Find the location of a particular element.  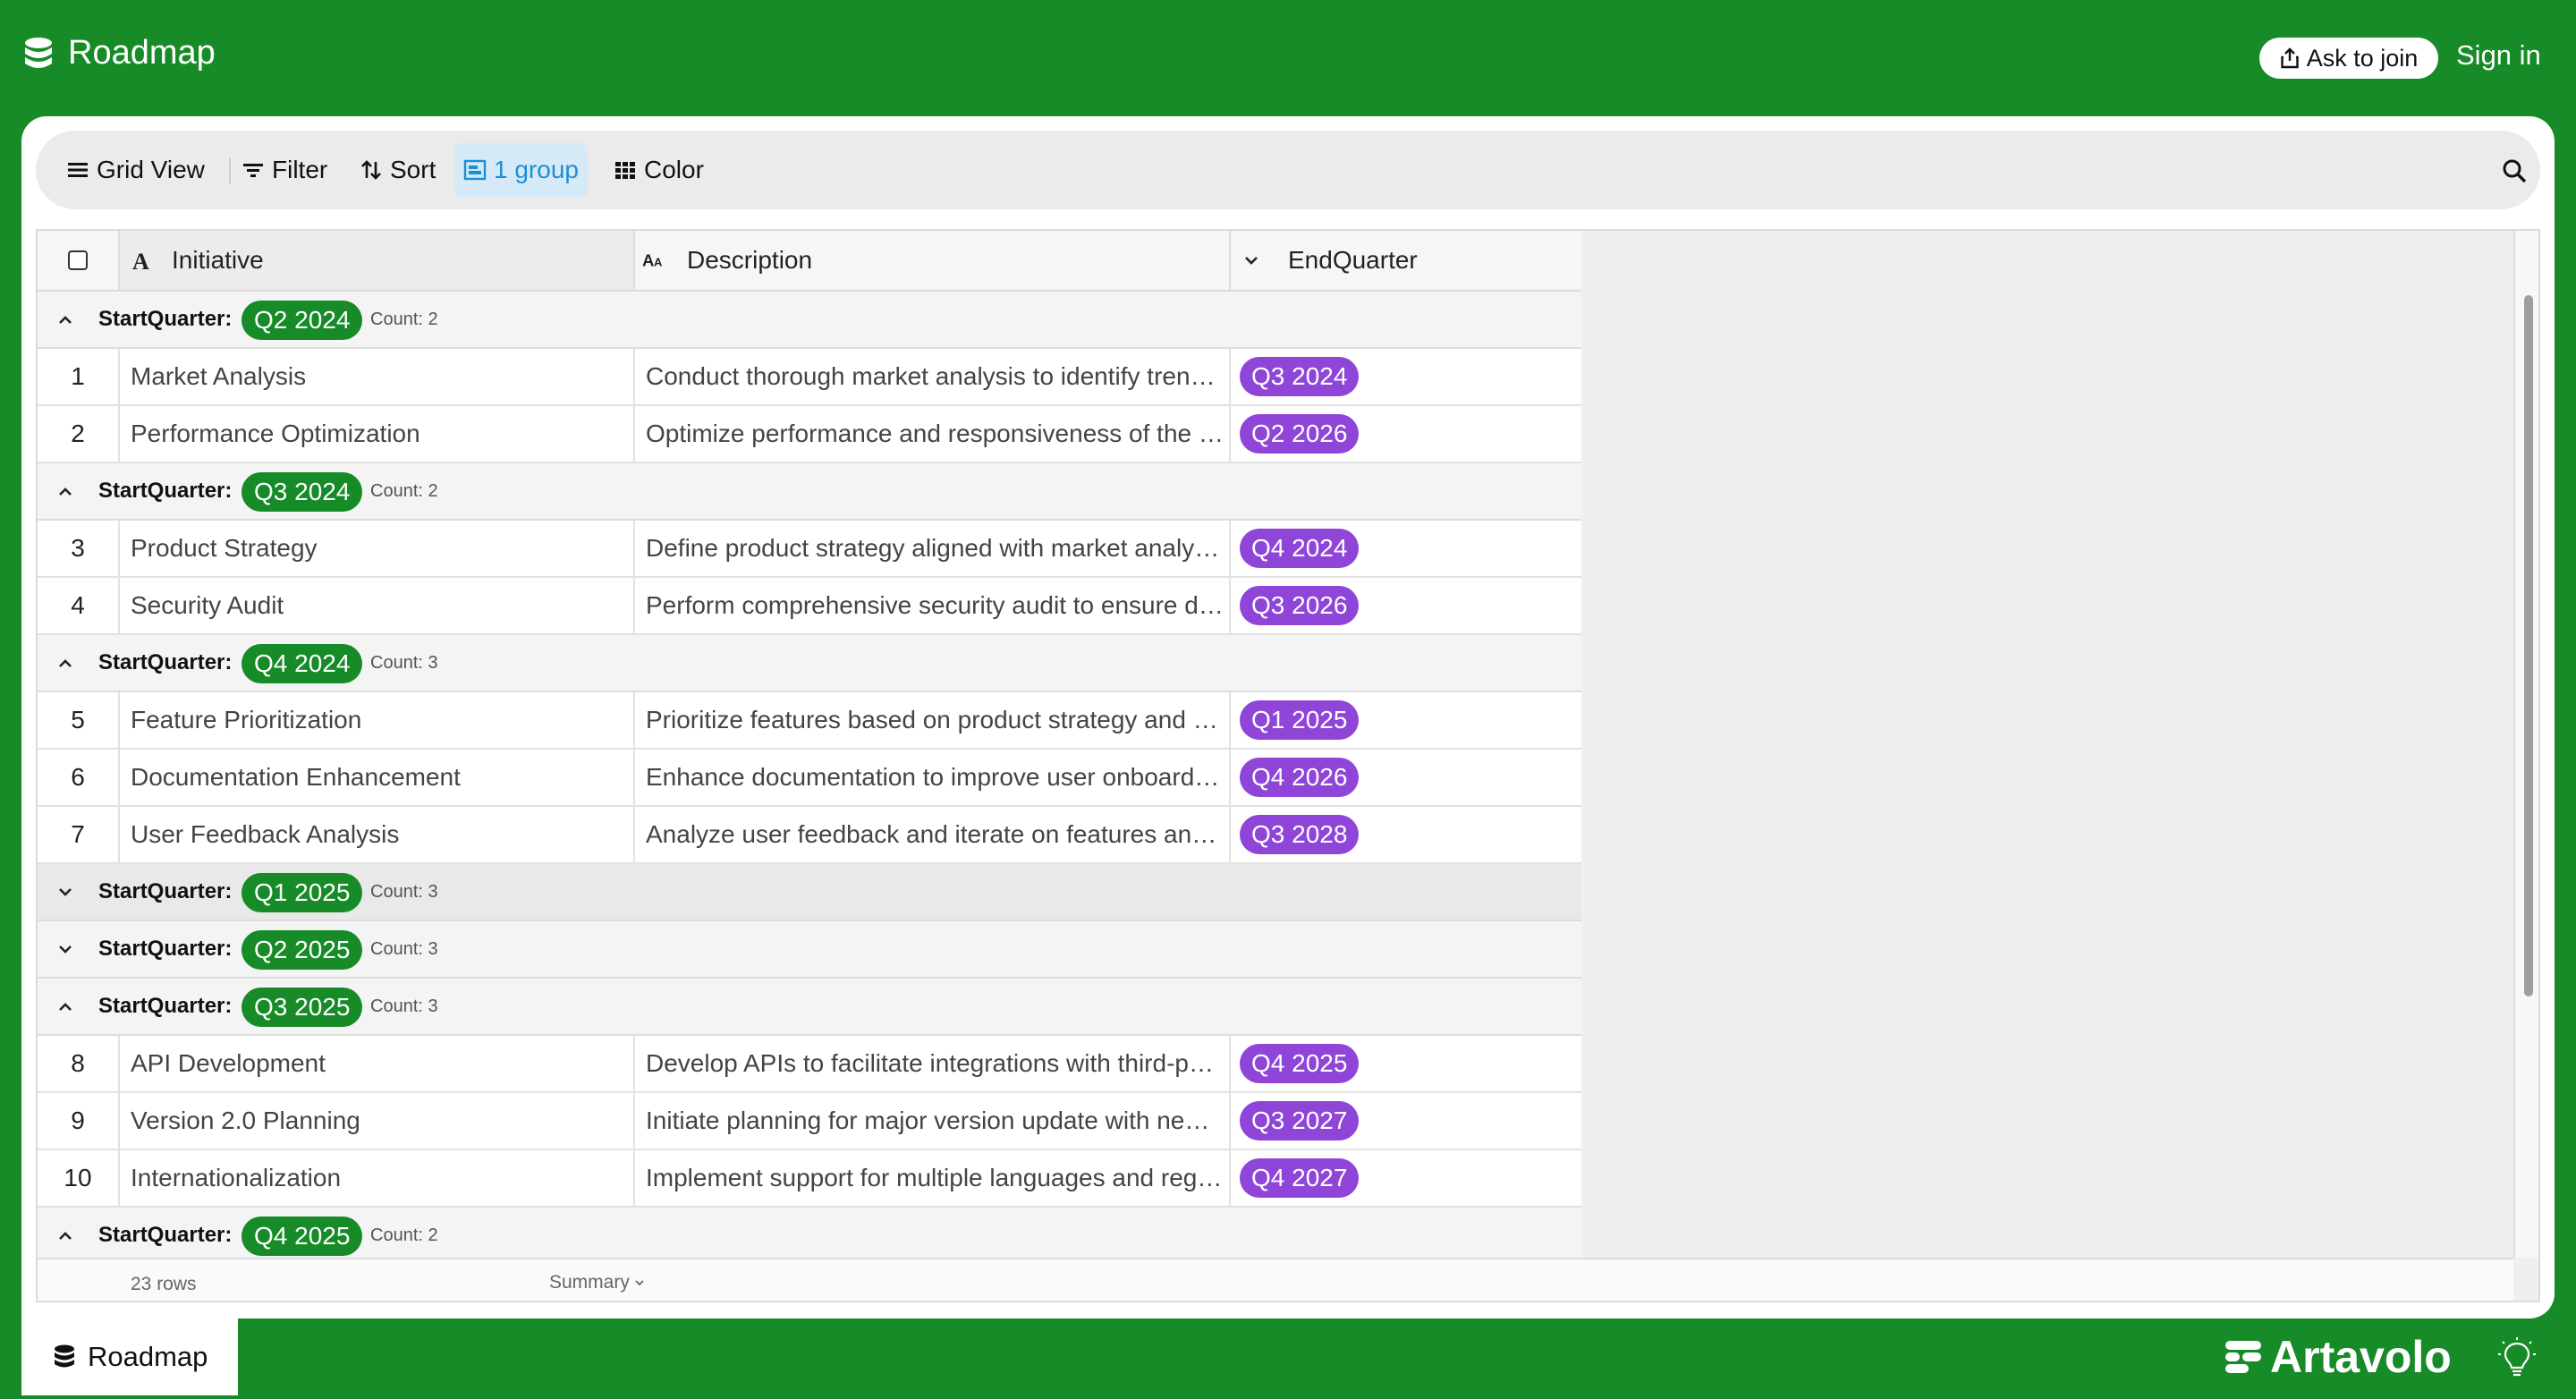

logo-text: Artavolo is located at coordinates (2361, 1357).